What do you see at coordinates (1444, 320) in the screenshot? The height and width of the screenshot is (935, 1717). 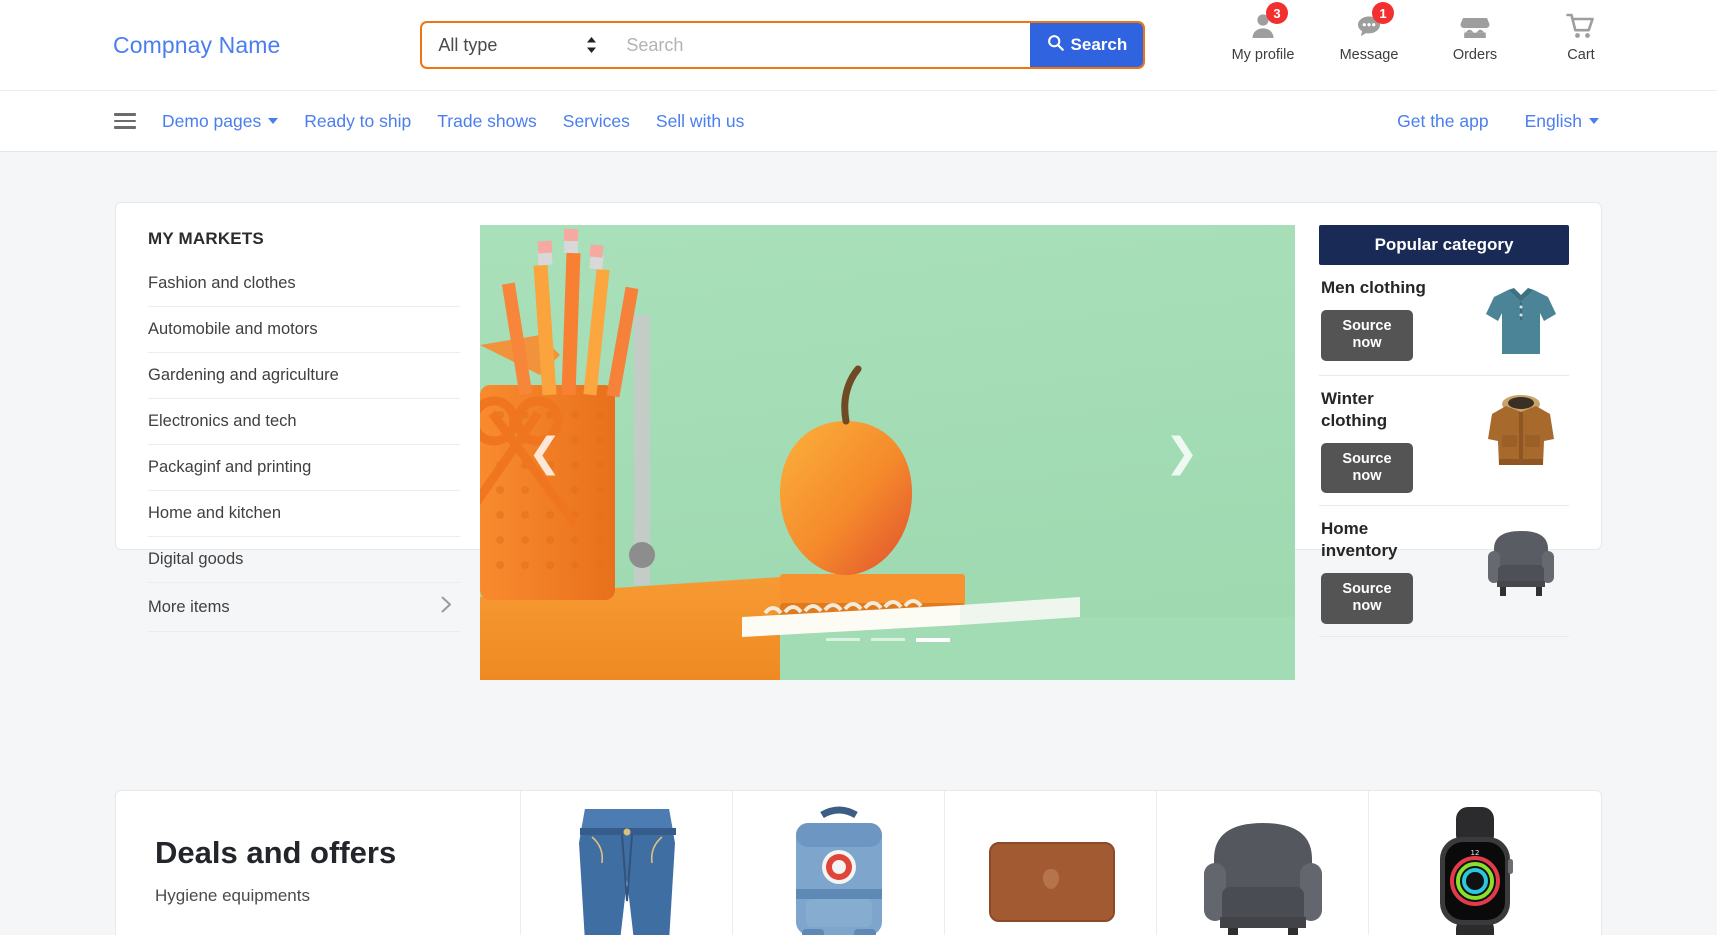 I see `popular-category-item-men-clothing: Men clothing Source now` at bounding box center [1444, 320].